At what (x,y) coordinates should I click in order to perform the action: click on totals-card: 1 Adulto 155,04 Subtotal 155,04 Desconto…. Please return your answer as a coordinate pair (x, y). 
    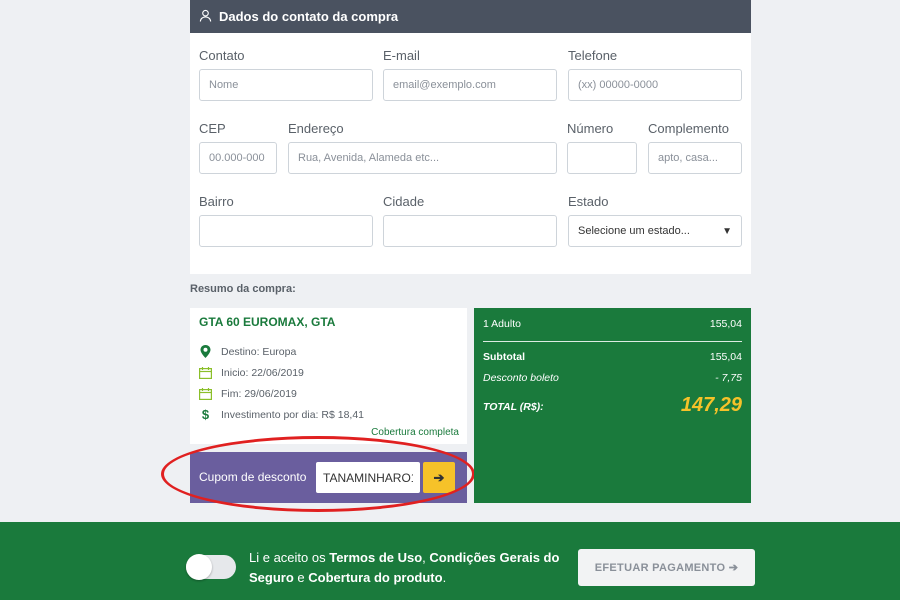
    Looking at the image, I should click on (612, 405).